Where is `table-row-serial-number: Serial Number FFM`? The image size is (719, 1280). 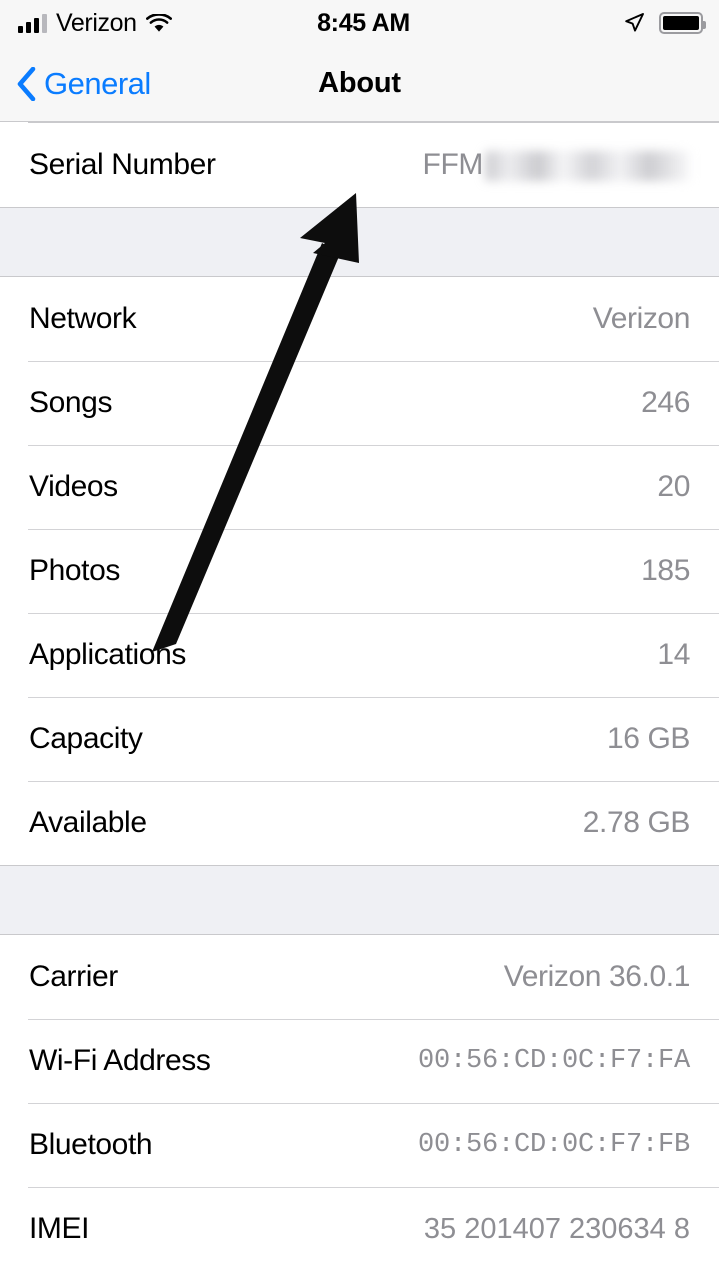
table-row-serial-number: Serial Number FFM is located at coordinates (359, 165).